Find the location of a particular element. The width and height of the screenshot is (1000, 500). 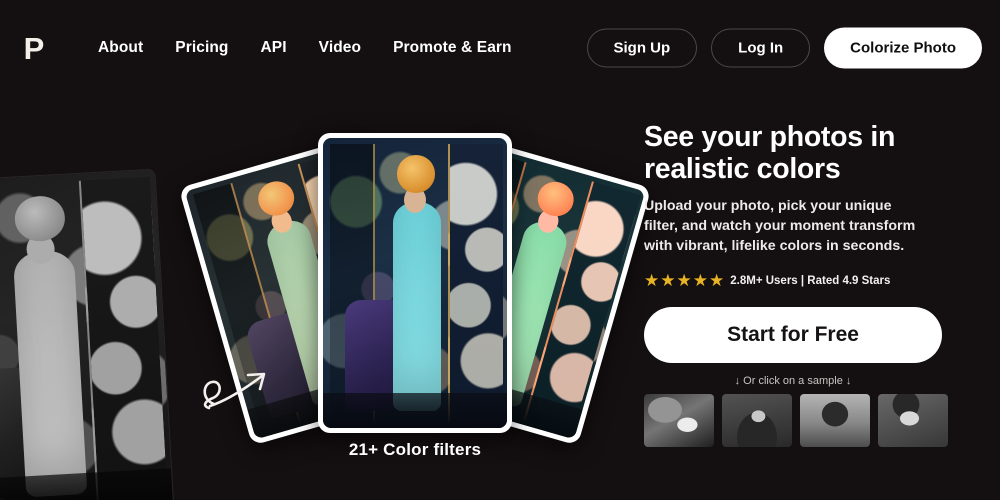

colorize-photo-button: Colorize Photo is located at coordinates (903, 48).